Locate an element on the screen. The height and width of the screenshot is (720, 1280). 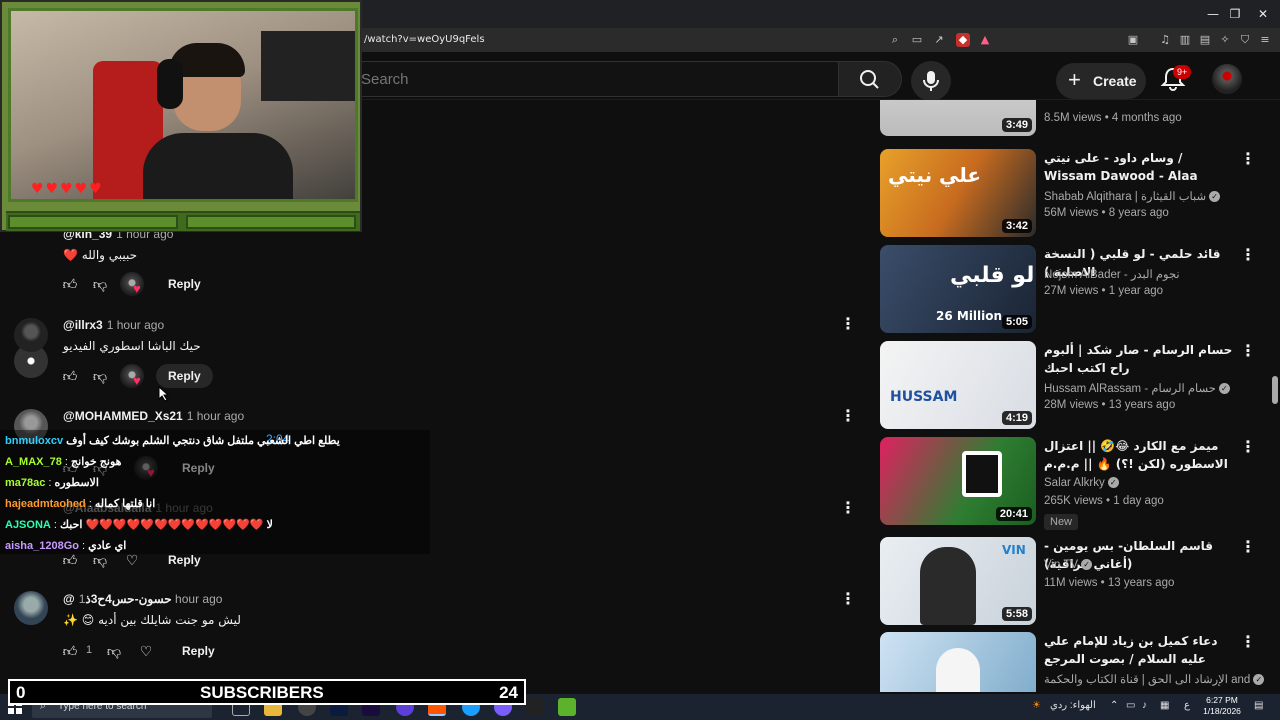
create-button: + Create is located at coordinates (1101, 81).